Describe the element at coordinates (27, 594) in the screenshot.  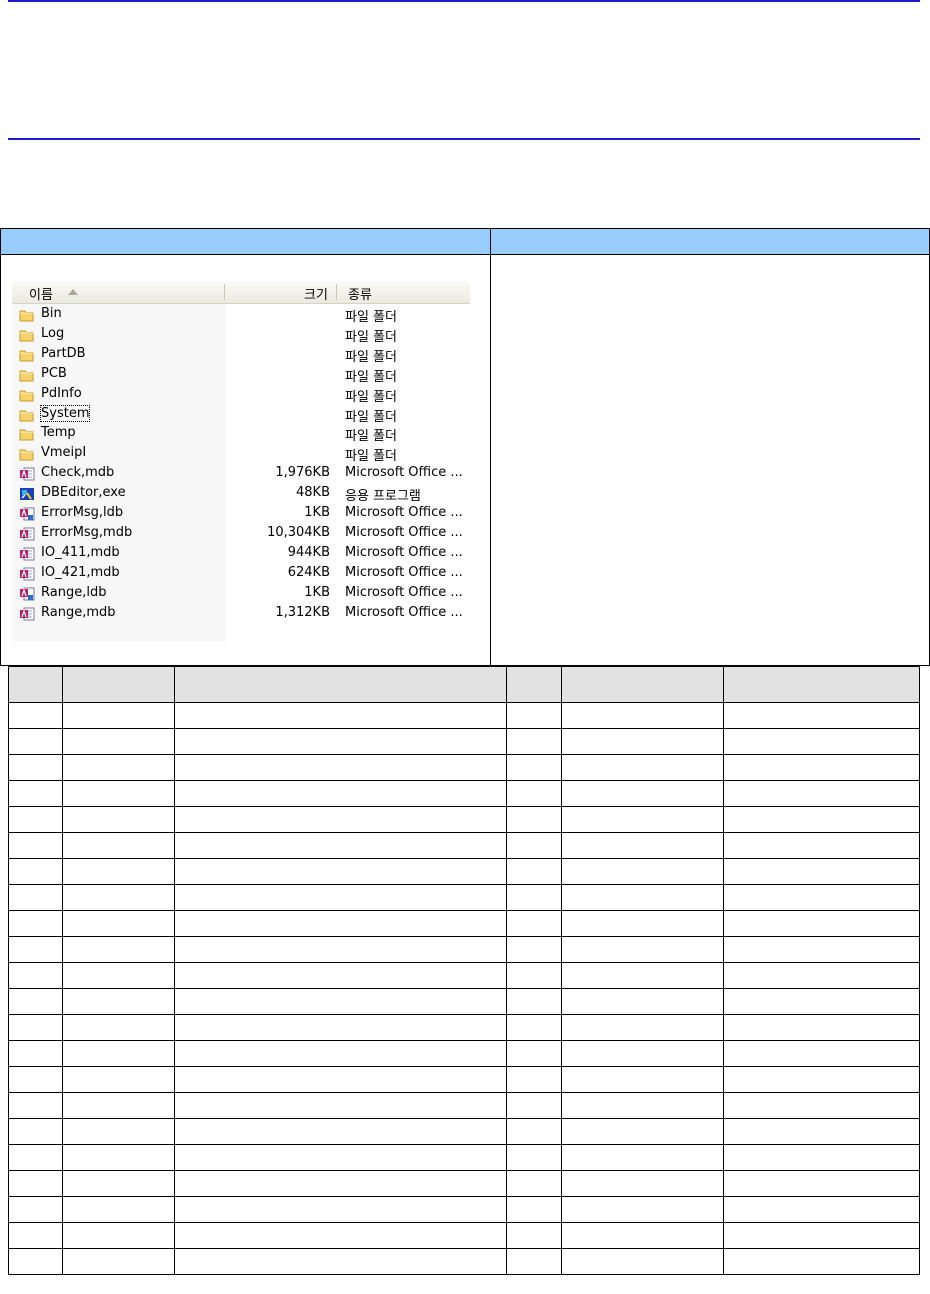
I see `access-lock-icon` at that location.